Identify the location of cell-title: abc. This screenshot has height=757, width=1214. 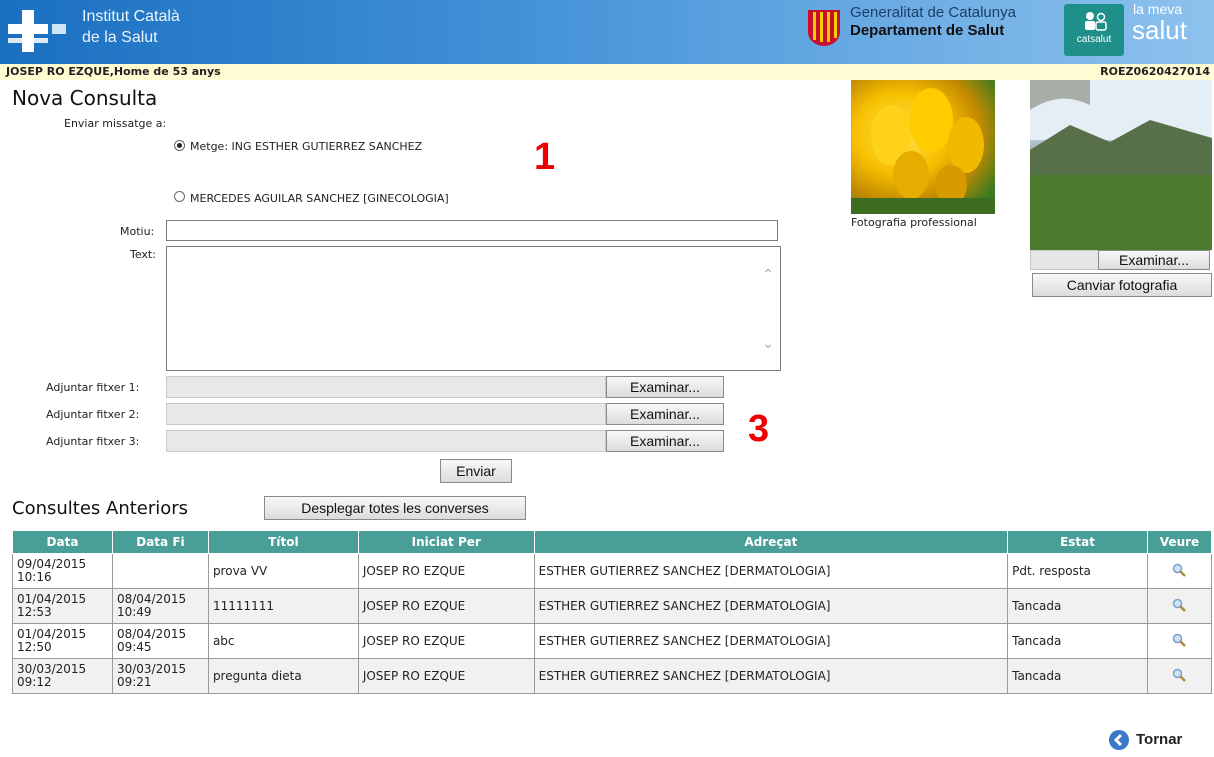
(283, 641).